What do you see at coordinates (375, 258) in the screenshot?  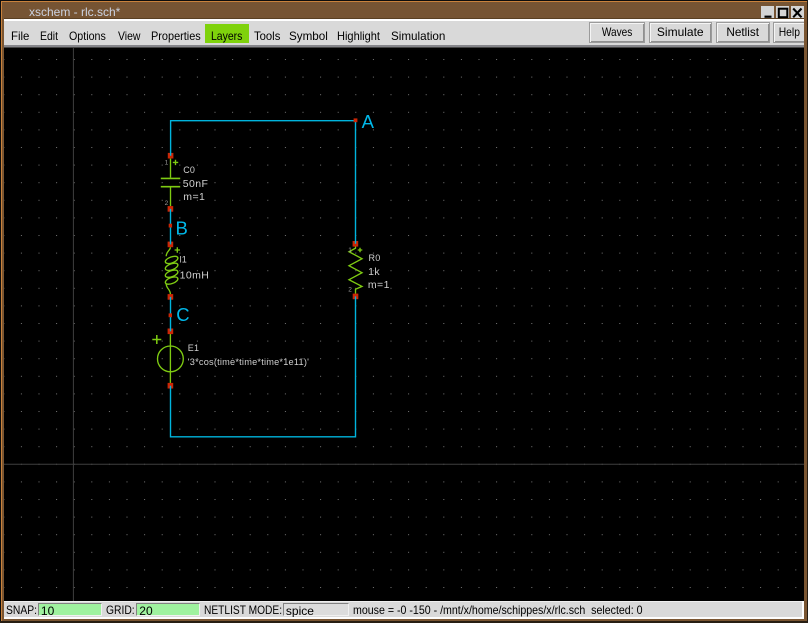 I see `svg-text: R0` at bounding box center [375, 258].